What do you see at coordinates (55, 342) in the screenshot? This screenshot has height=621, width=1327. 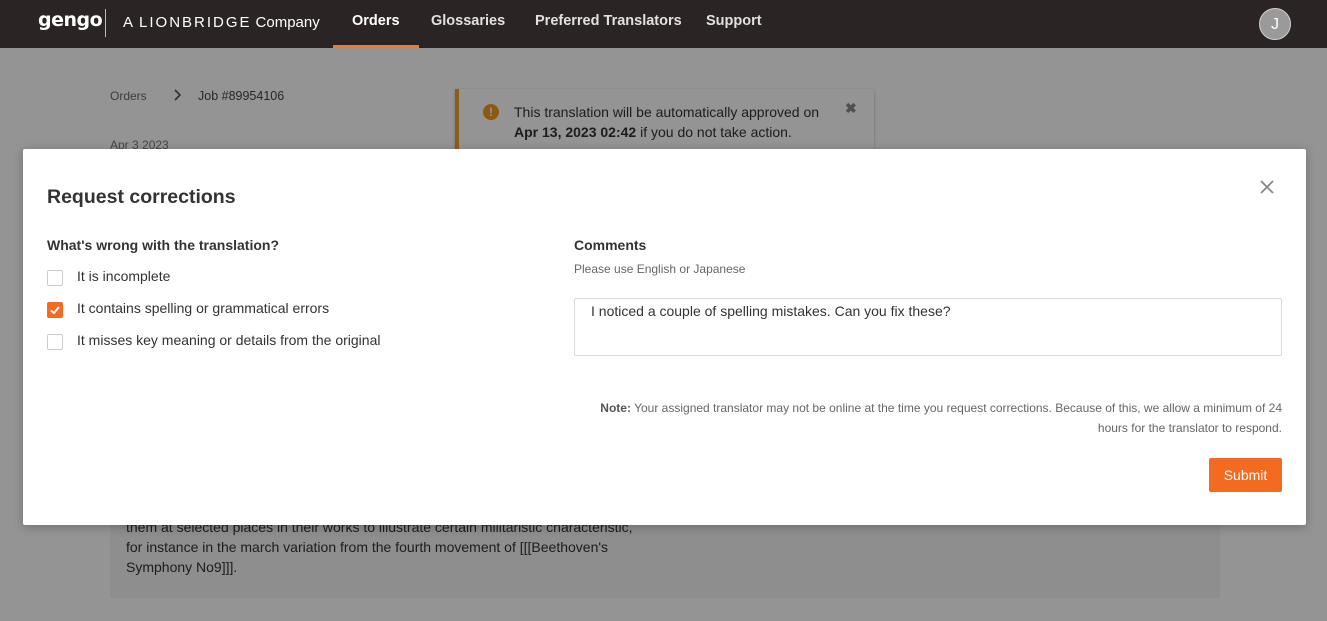 I see `checkbox-misses-meaning` at bounding box center [55, 342].